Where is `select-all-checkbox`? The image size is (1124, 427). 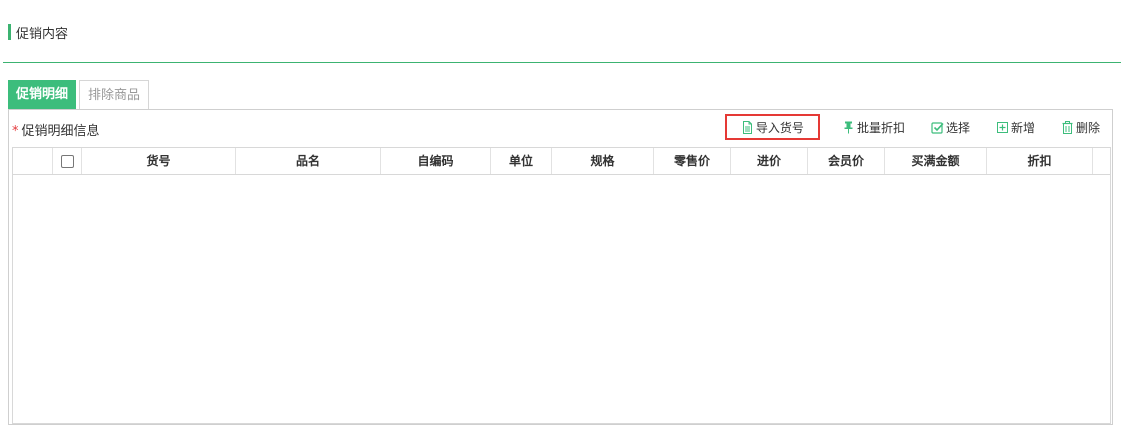 select-all-checkbox is located at coordinates (67, 161).